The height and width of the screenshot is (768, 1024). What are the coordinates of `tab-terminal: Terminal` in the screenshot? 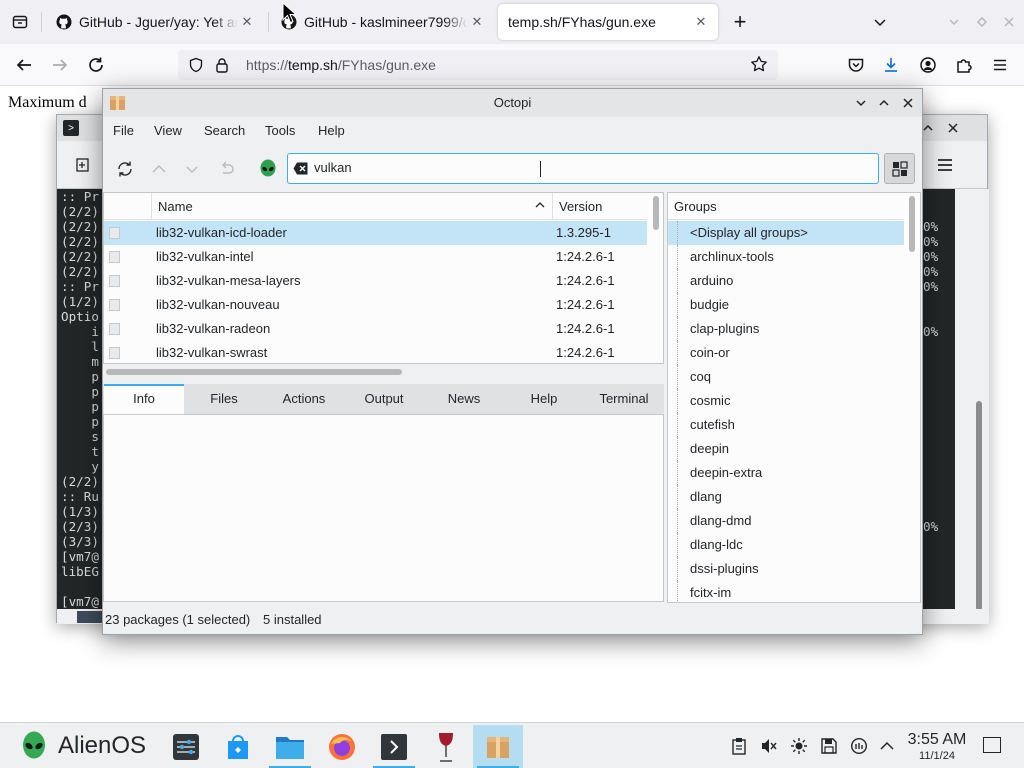 It's located at (624, 399).